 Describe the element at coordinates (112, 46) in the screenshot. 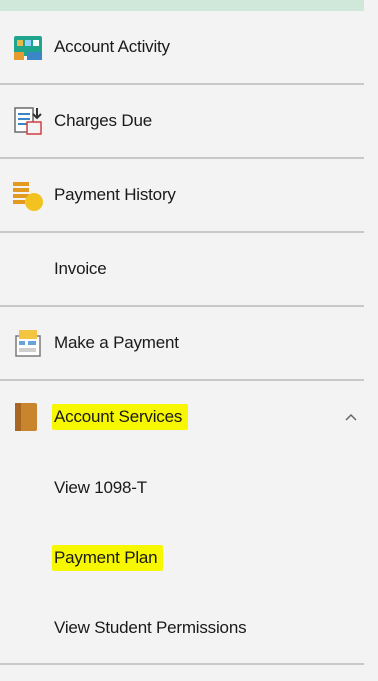

I see `menu-item-label: Account Activity` at that location.